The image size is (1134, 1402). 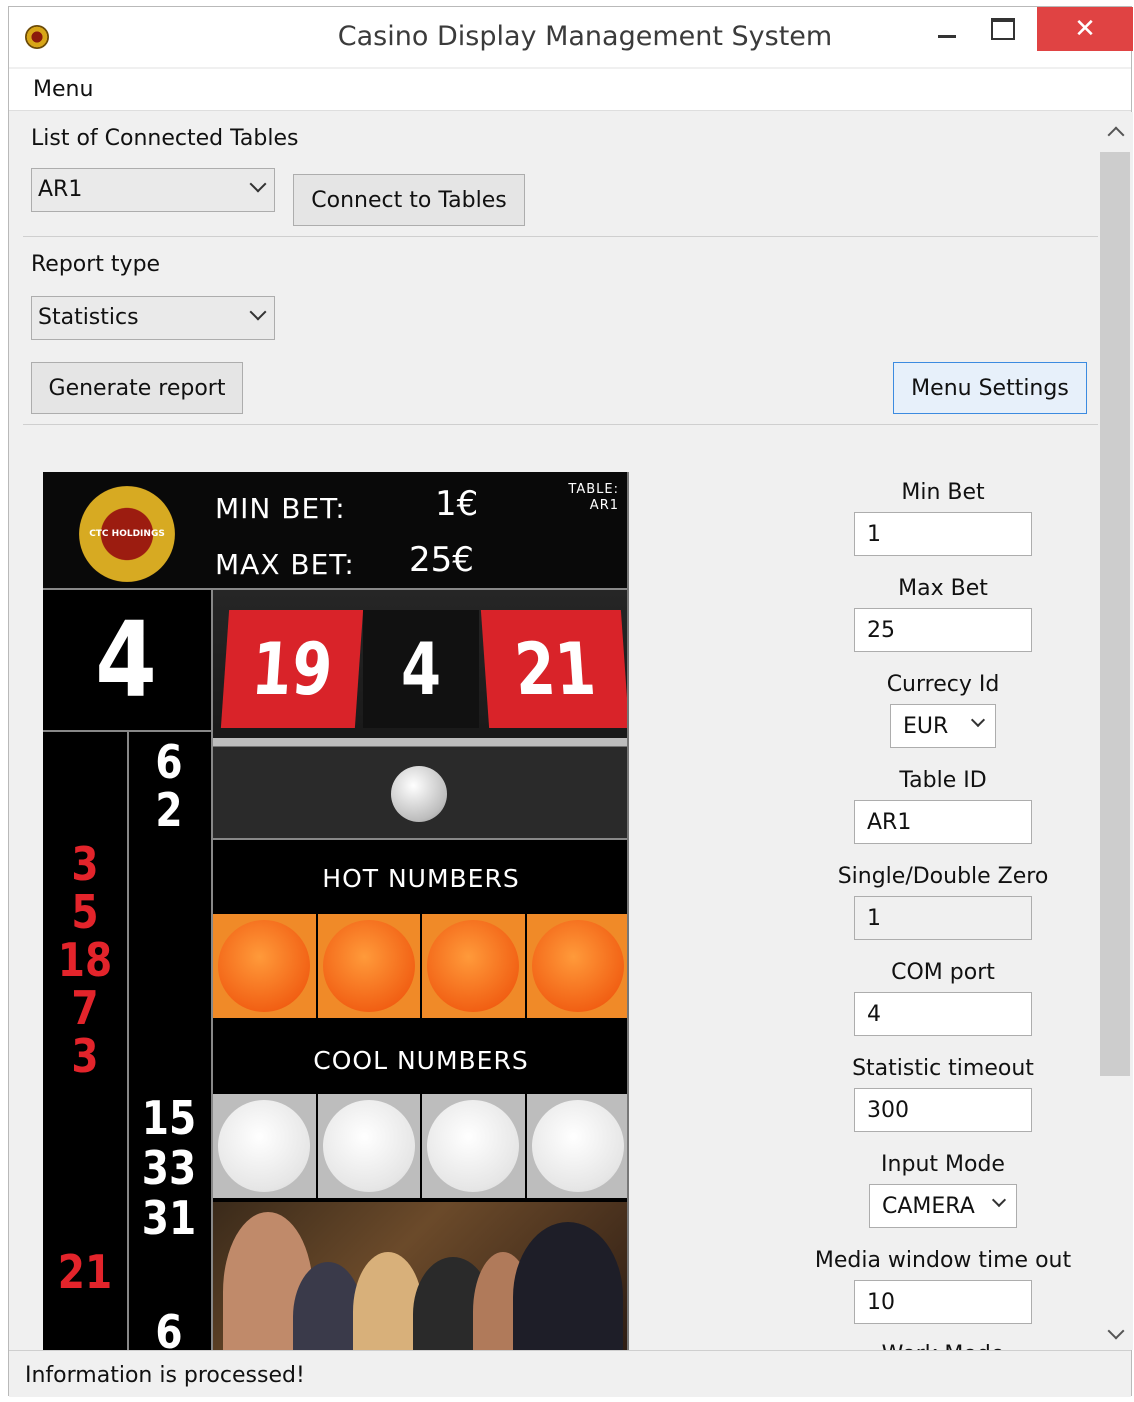 I want to click on vertical-scrollbar, so click(x=1115, y=731).